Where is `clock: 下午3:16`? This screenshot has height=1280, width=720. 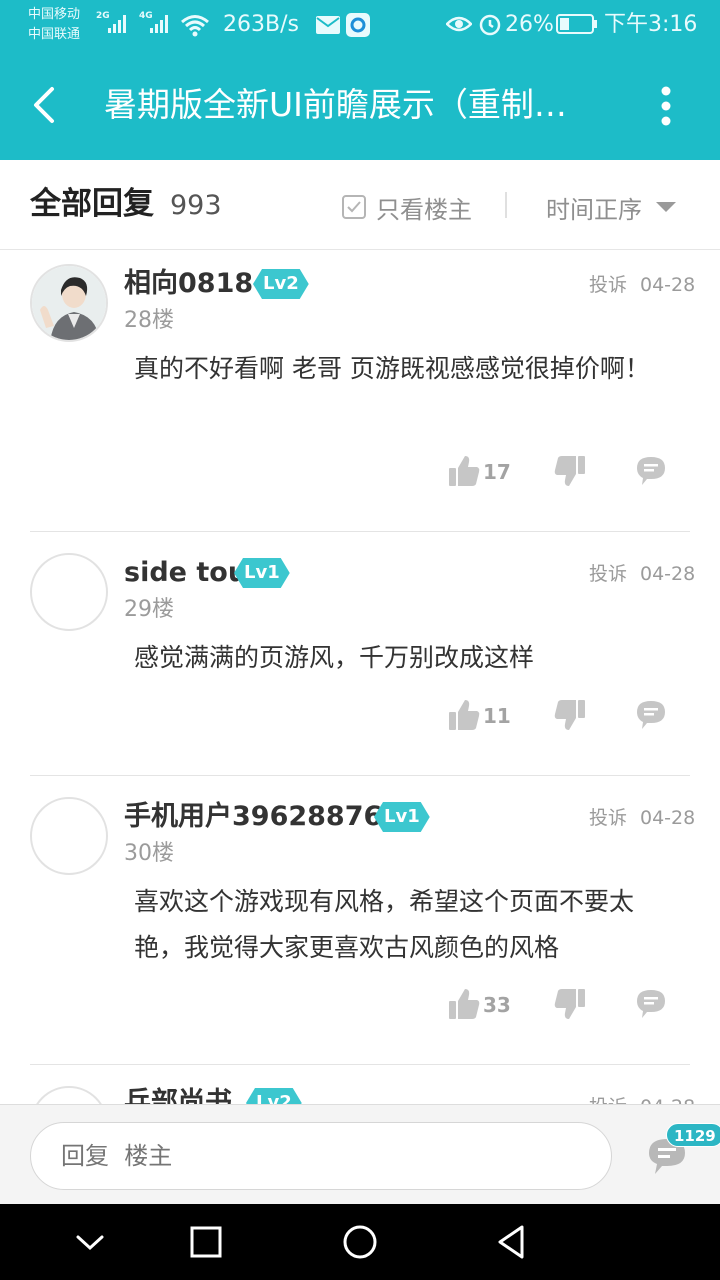 clock: 下午3:16 is located at coordinates (651, 24).